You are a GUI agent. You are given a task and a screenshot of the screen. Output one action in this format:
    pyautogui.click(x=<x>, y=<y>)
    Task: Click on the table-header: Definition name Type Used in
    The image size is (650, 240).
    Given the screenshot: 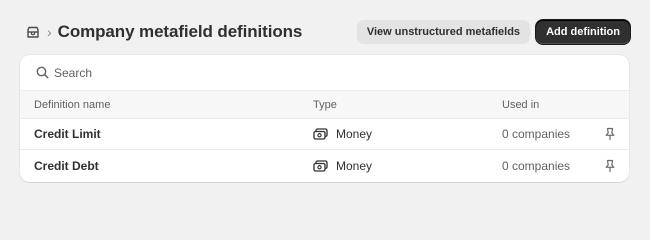 What is the action you would take?
    pyautogui.click(x=324, y=105)
    